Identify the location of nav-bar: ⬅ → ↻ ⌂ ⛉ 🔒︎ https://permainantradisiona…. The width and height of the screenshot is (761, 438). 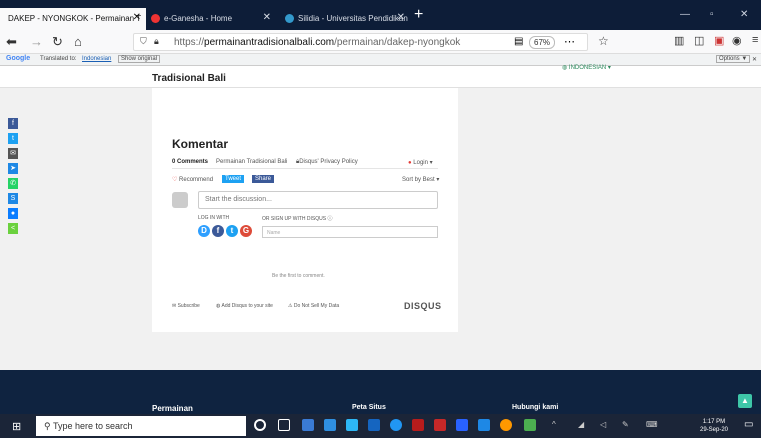
(380, 42).